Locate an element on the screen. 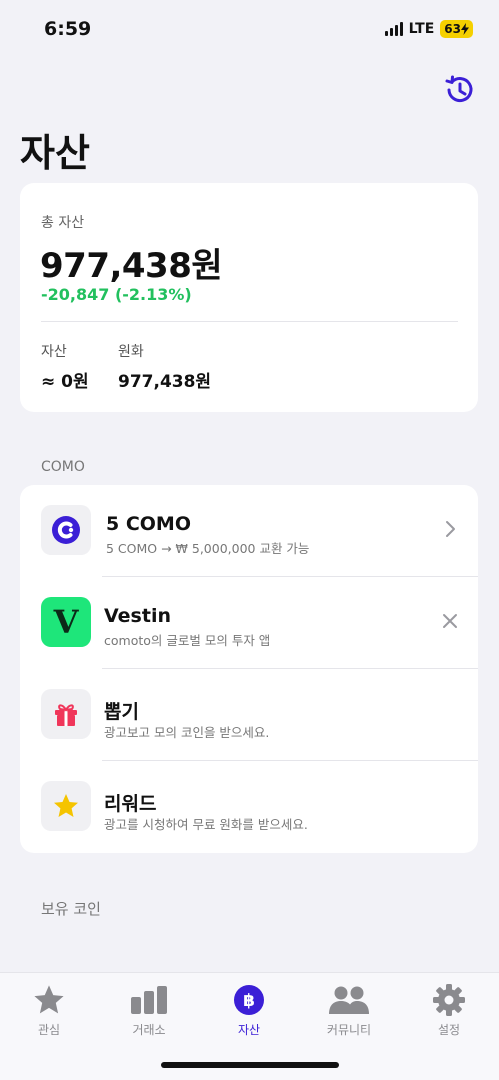 The height and width of the screenshot is (1080, 499). total-assets-label: 총 자산 is located at coordinates (63, 223).